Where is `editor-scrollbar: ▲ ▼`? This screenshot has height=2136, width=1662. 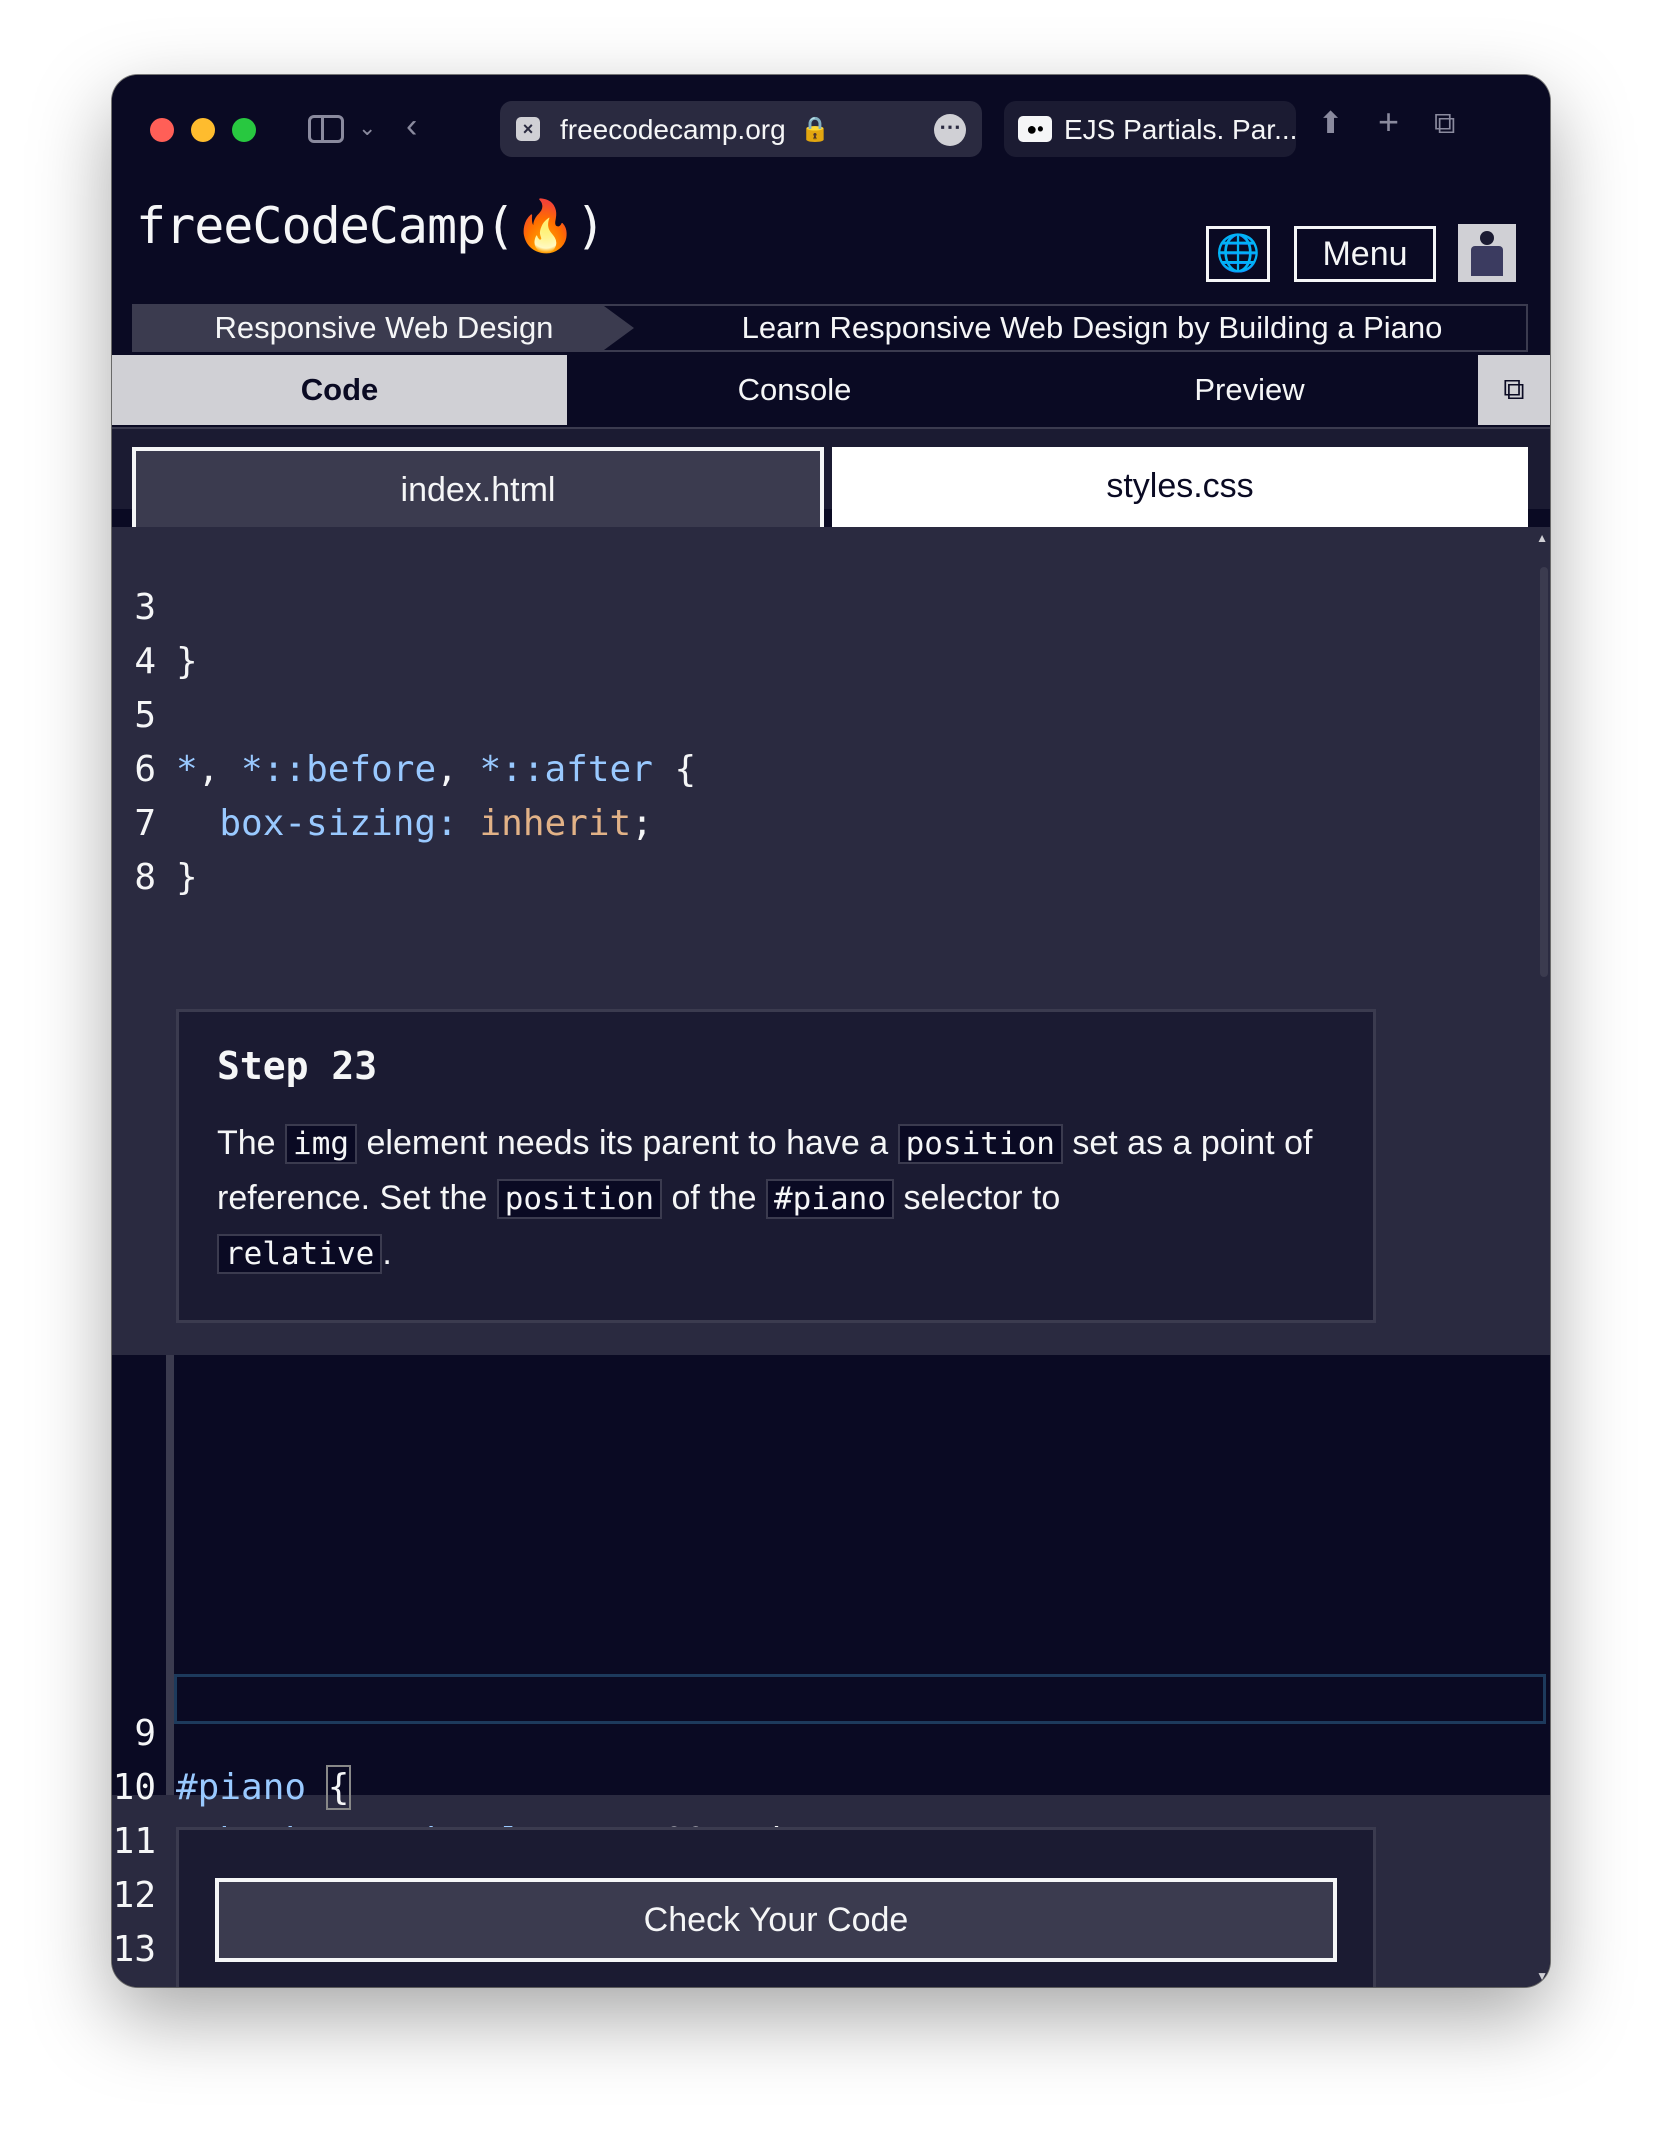 editor-scrollbar: ▲ ▼ is located at coordinates (1543, 1257).